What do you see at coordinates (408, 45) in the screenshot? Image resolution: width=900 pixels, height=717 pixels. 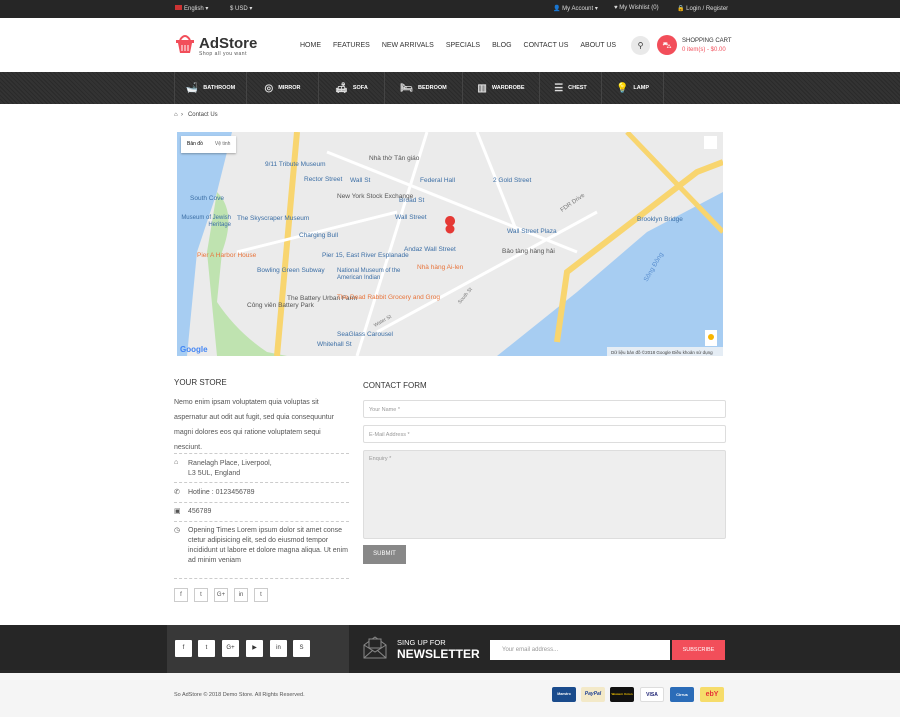 I see `nav-new-arrivals: NEW ARRIVALS` at bounding box center [408, 45].